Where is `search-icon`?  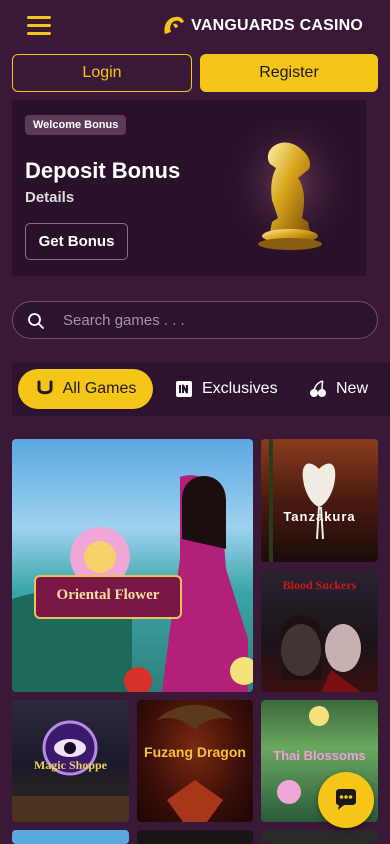
search-icon is located at coordinates (36, 321).